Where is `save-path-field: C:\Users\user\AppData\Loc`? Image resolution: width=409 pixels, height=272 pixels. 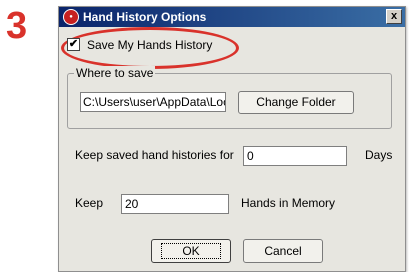 save-path-field: C:\Users\user\AppData\Loc is located at coordinates (153, 102).